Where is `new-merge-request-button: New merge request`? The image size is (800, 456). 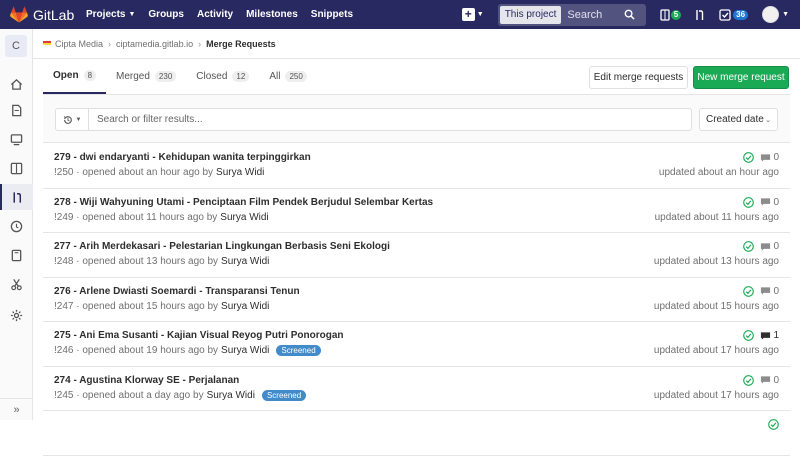 new-merge-request-button: New merge request is located at coordinates (741, 77).